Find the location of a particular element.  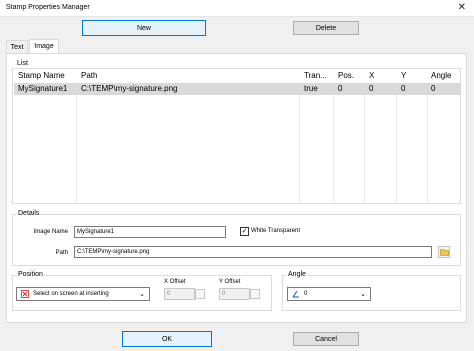

row-pos: 0 is located at coordinates (340, 88).